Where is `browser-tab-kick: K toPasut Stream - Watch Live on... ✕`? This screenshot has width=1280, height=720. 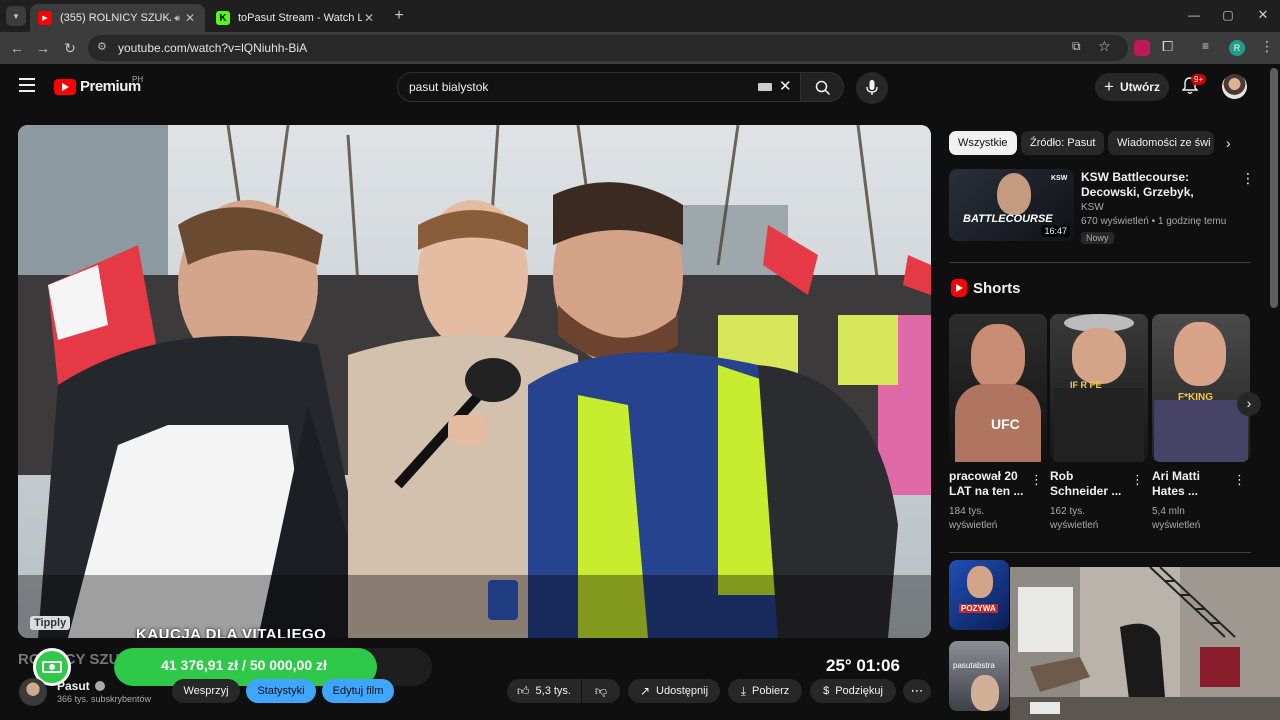 browser-tab-kick: K toPasut Stream - Watch Live on... ✕ is located at coordinates (296, 18).